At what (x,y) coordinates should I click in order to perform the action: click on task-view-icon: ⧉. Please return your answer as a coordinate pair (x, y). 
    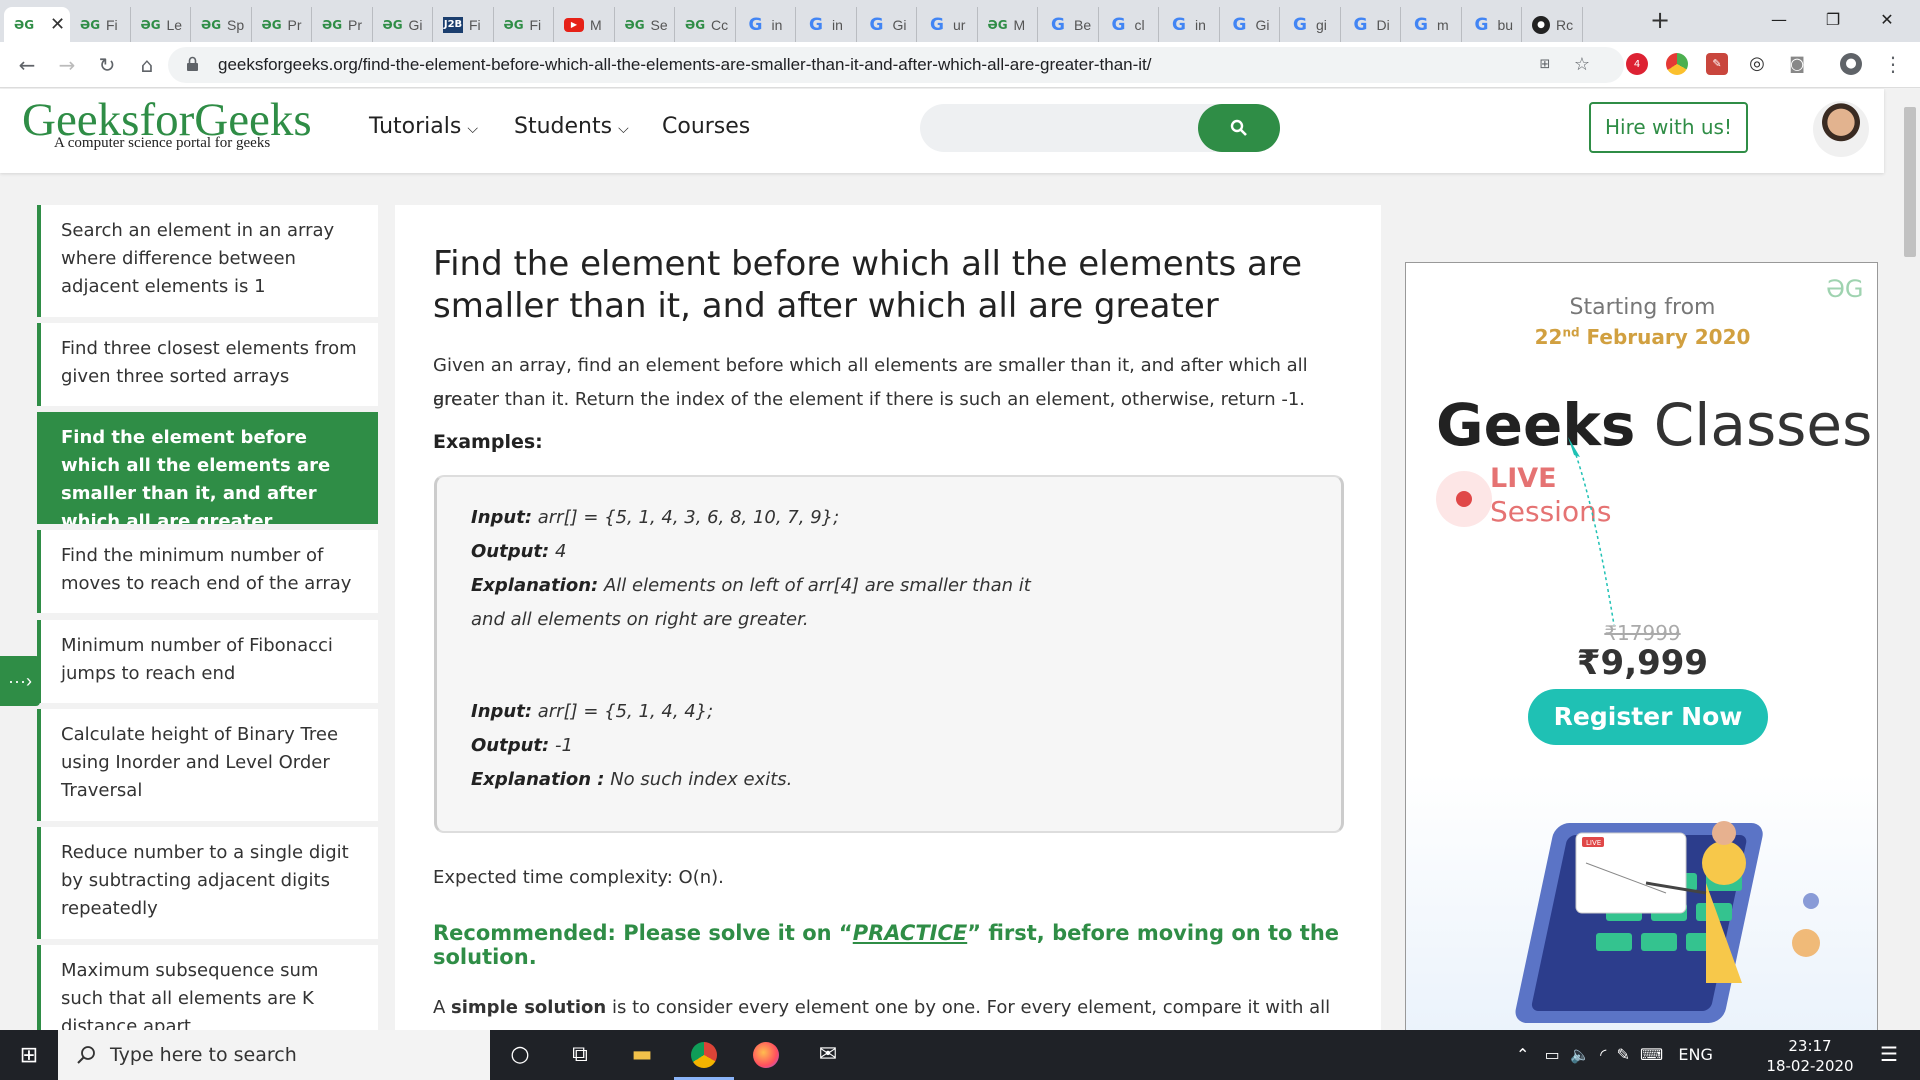
    Looking at the image, I should click on (580, 1055).